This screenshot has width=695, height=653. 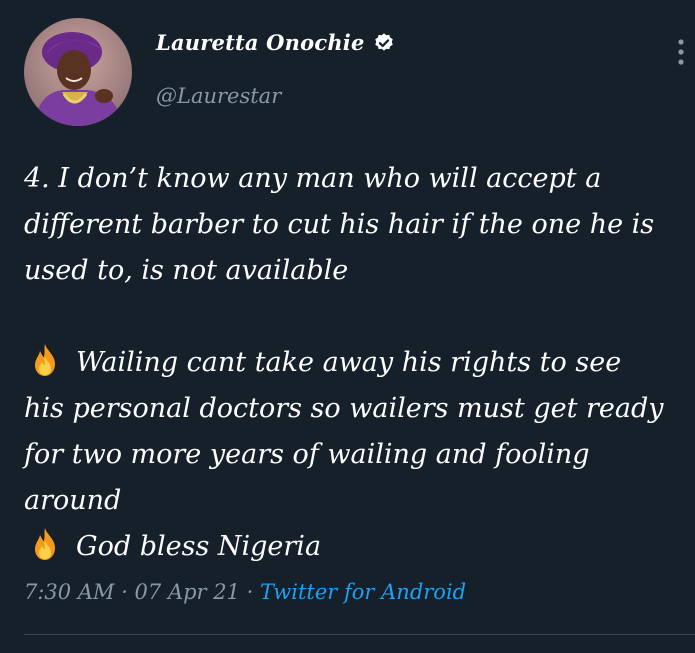 I want to click on verified-badge-icon, so click(x=384, y=43).